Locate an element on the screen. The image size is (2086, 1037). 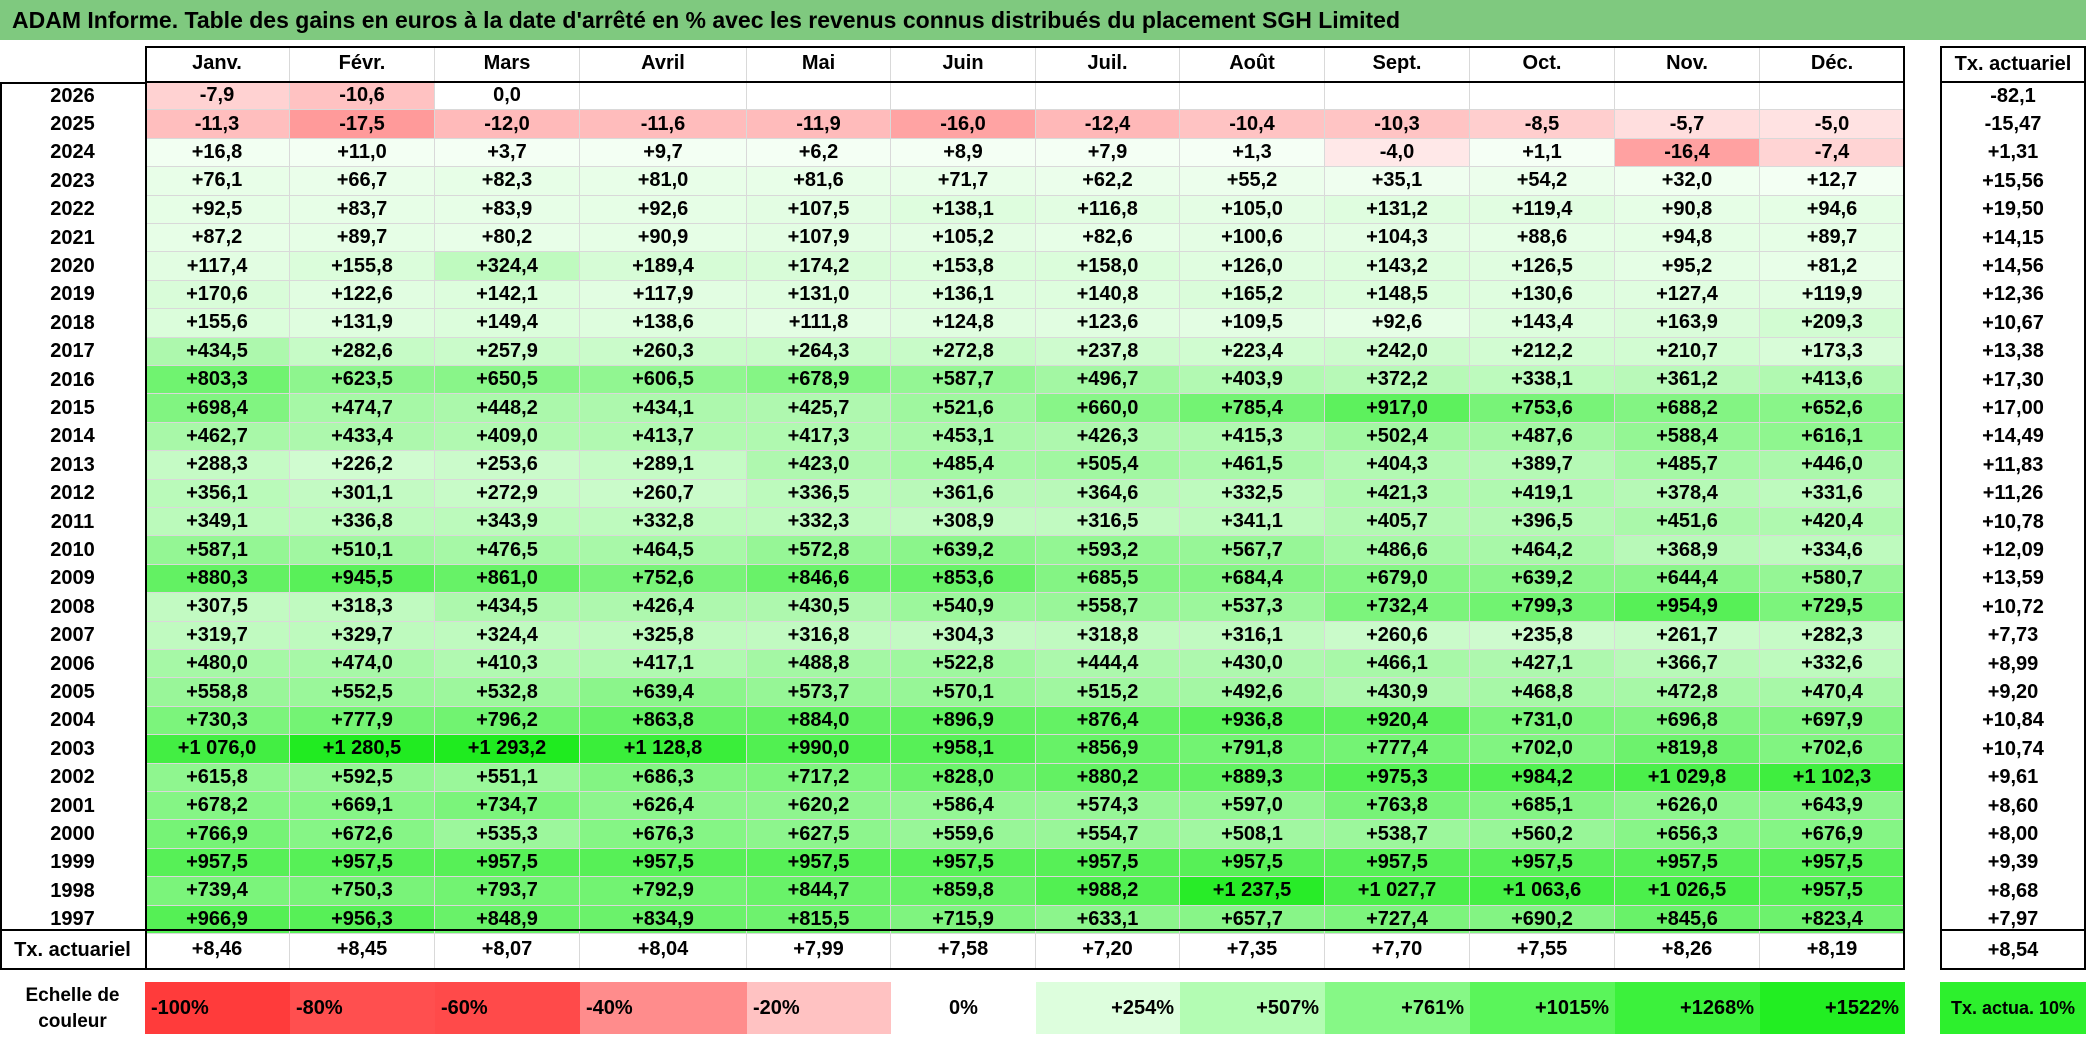
summary-cell: +7,55 is located at coordinates (1542, 950).